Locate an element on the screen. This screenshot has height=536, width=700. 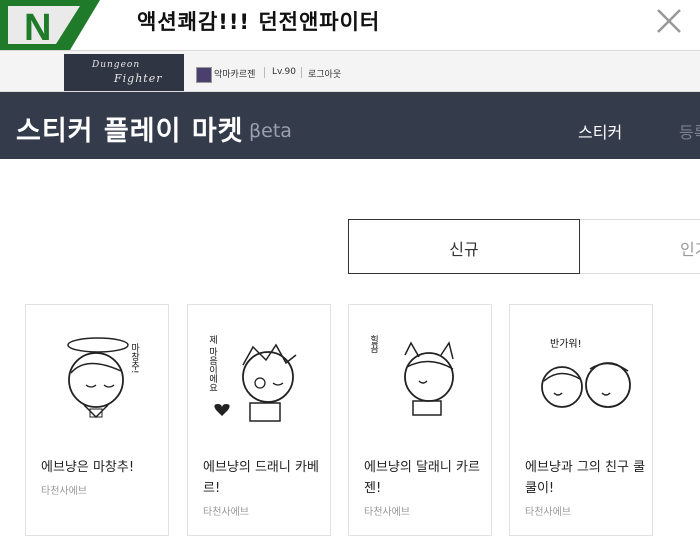
tab-new: 신규 is located at coordinates (464, 246).